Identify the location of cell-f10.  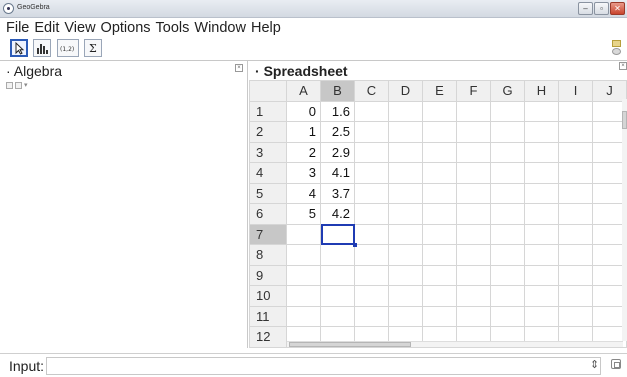
(473, 296).